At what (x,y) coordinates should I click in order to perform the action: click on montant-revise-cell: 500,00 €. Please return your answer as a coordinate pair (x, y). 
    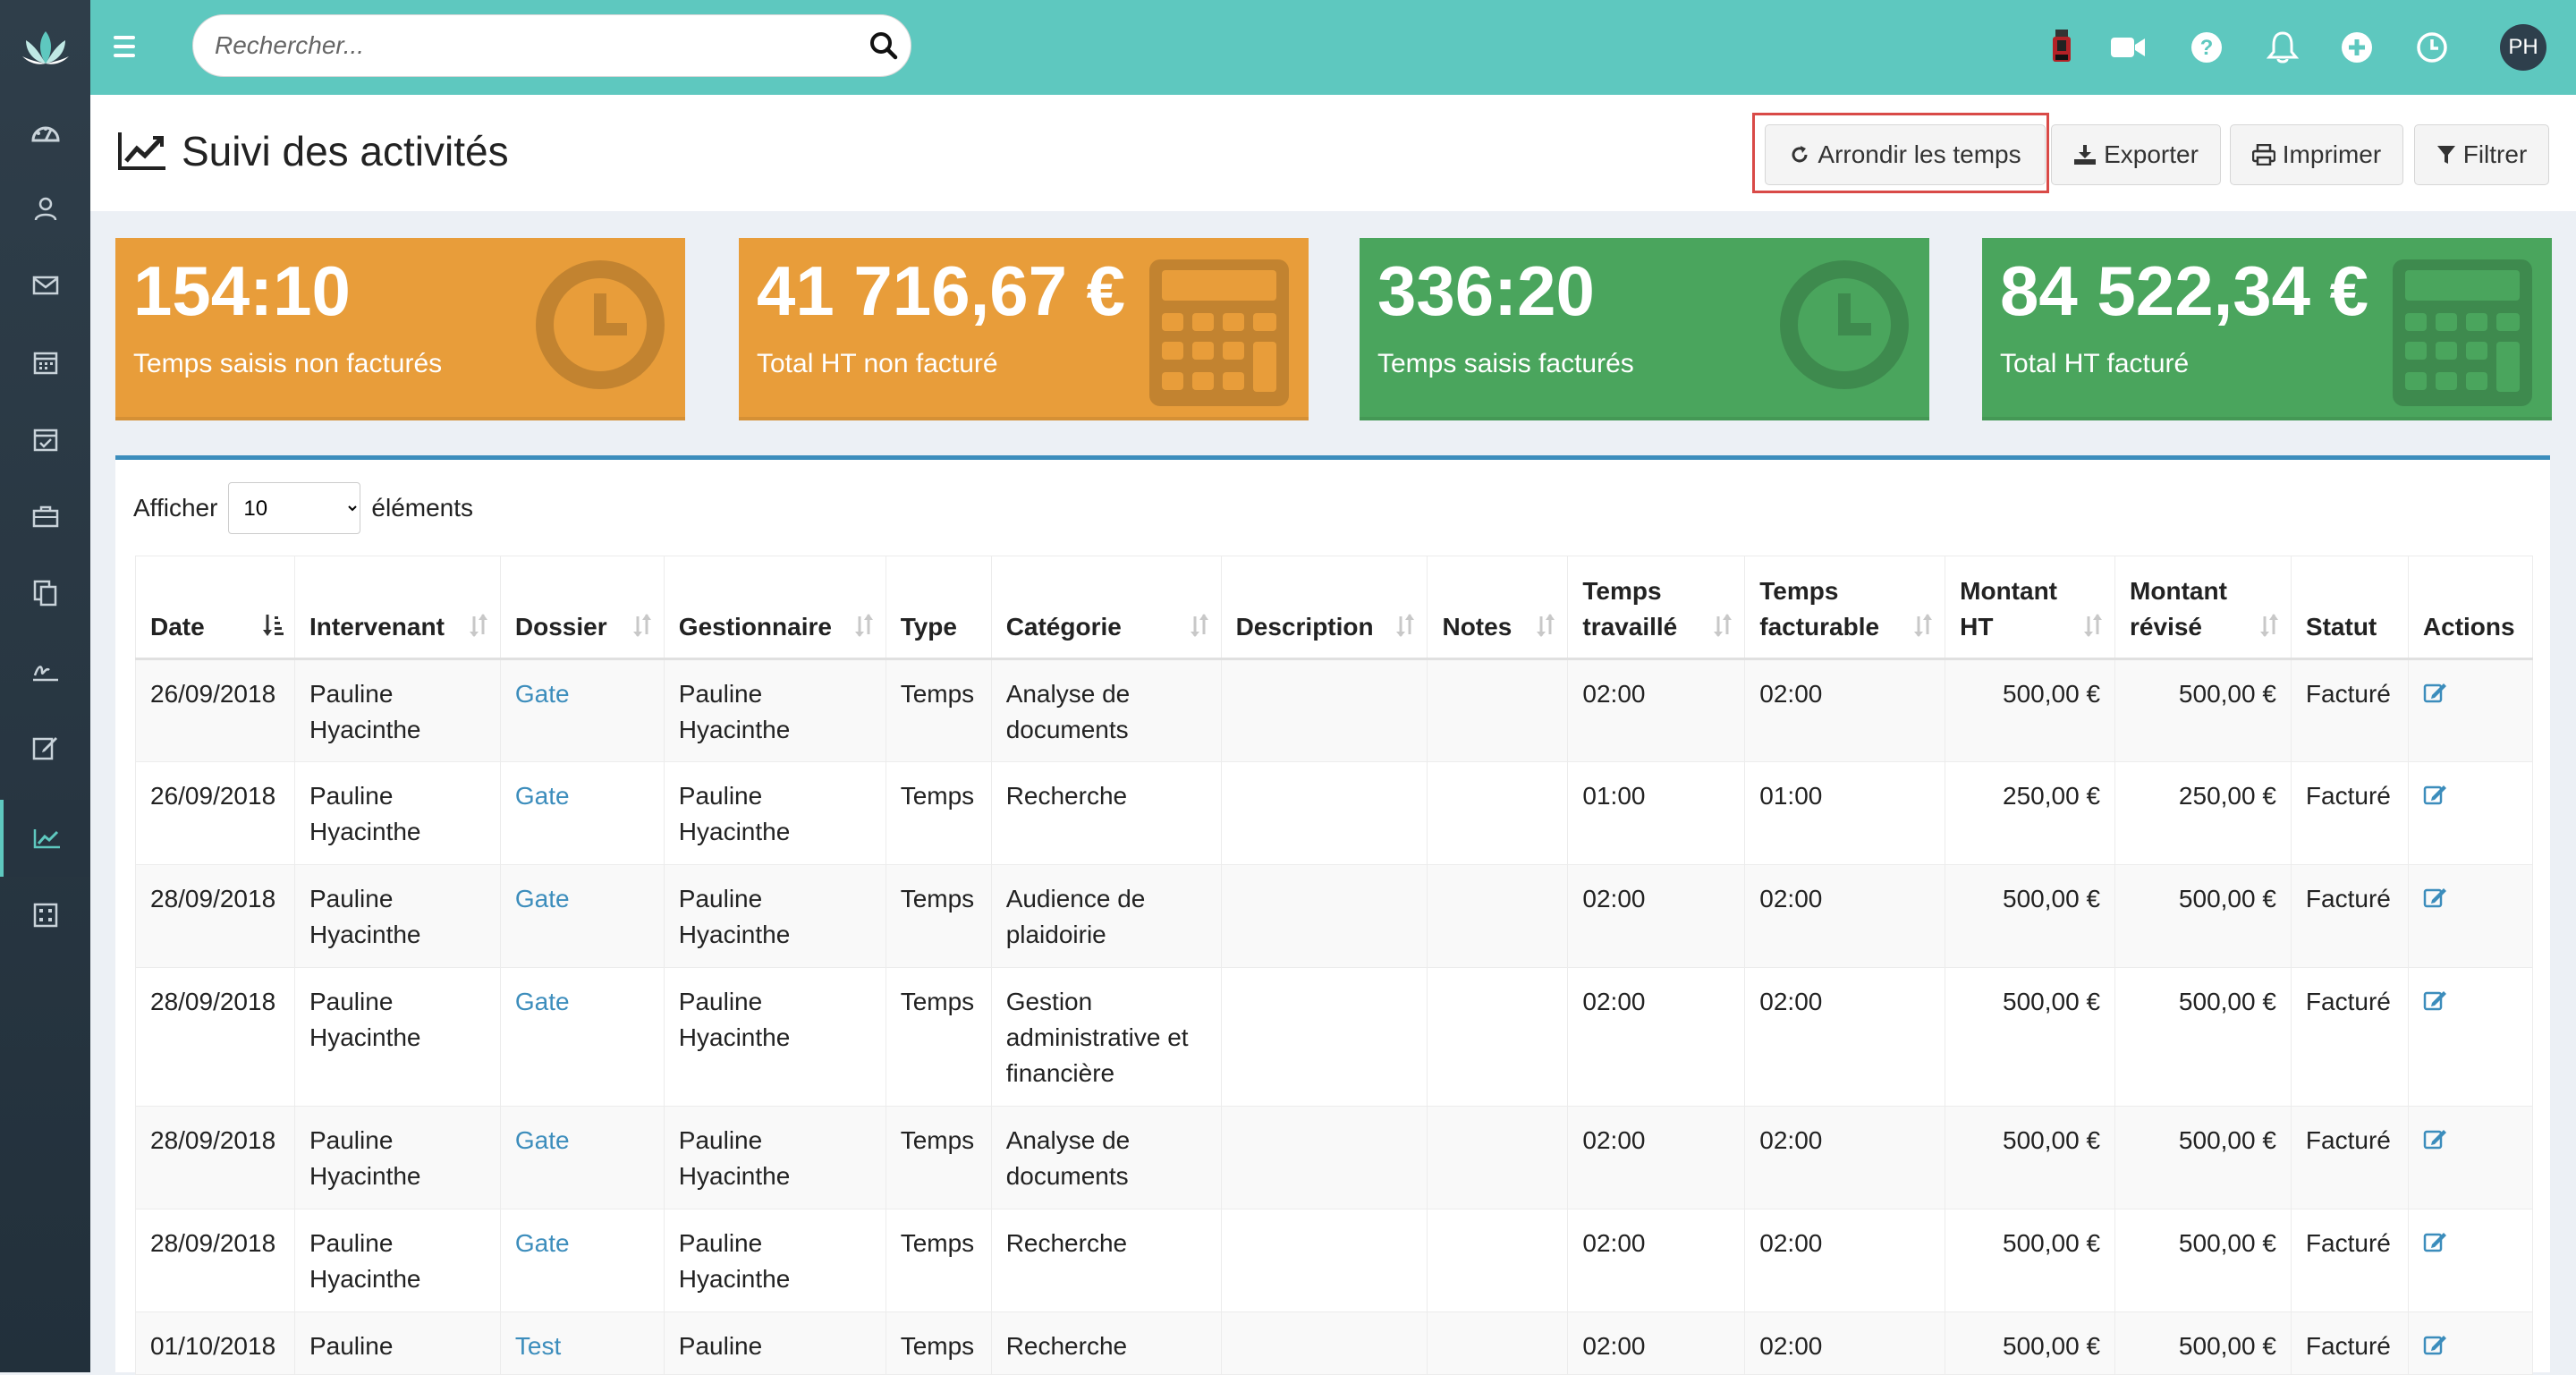
    Looking at the image, I should click on (2203, 916).